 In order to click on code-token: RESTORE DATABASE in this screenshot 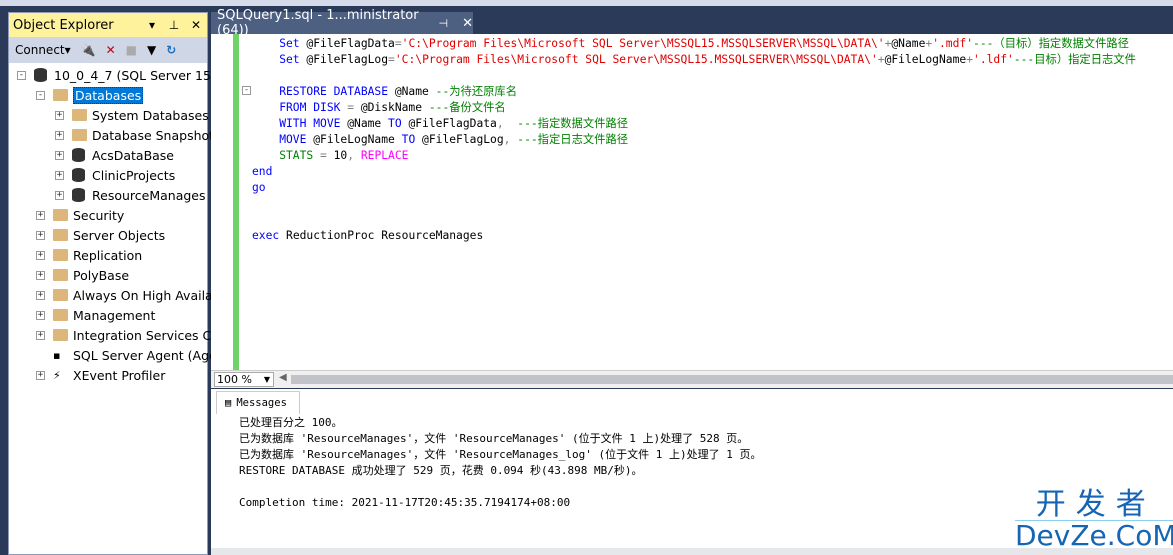, I will do `click(323, 91)`.